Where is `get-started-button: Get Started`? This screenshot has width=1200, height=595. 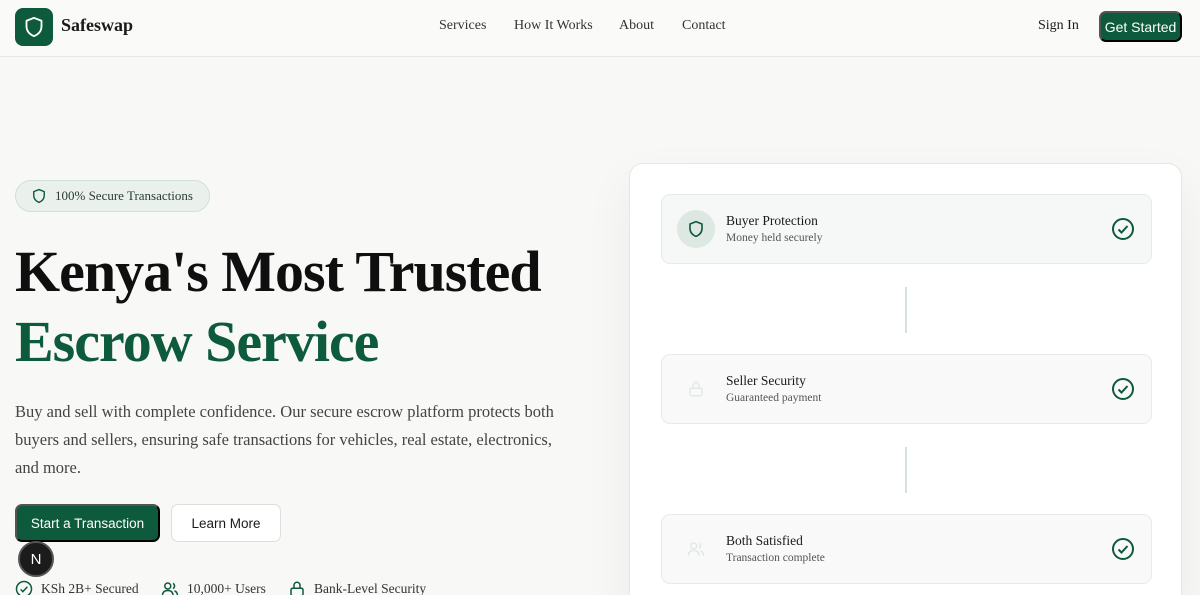
get-started-button: Get Started is located at coordinates (1140, 26).